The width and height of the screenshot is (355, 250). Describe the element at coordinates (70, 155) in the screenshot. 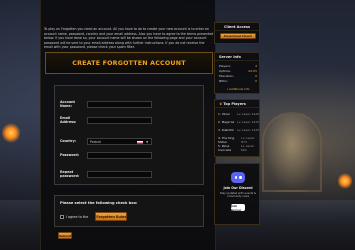

I see `password-label: Password:` at that location.